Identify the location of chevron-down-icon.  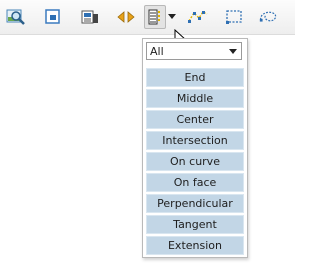
(233, 51).